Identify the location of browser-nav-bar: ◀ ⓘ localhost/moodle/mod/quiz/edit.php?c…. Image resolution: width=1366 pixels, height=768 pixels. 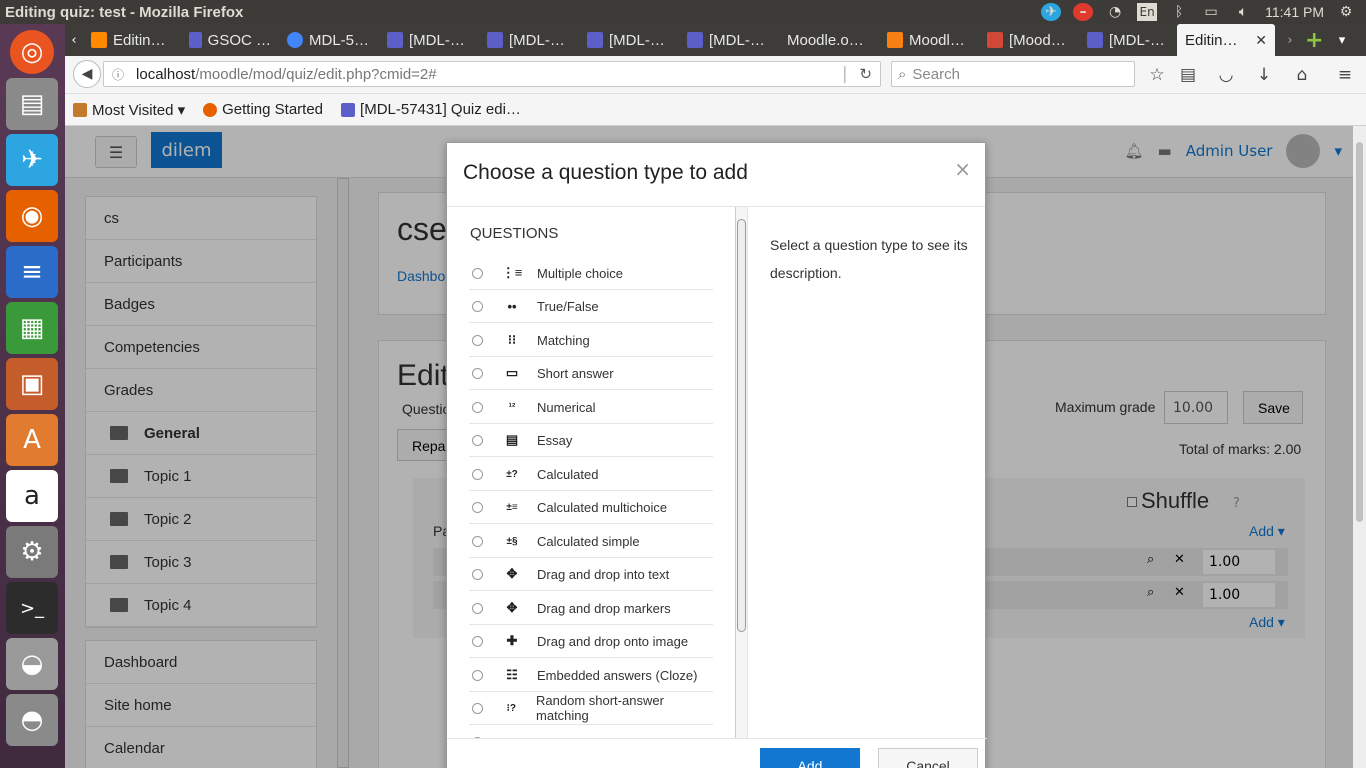
(715, 75).